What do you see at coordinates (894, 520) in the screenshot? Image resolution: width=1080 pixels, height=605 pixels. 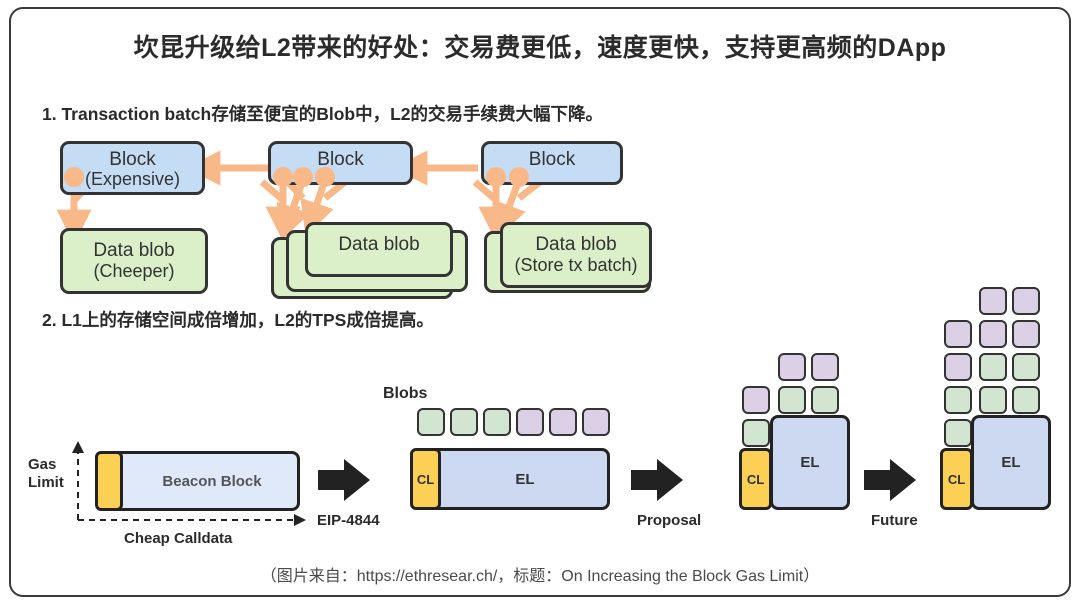 I see `transition-label-future: Future` at bounding box center [894, 520].